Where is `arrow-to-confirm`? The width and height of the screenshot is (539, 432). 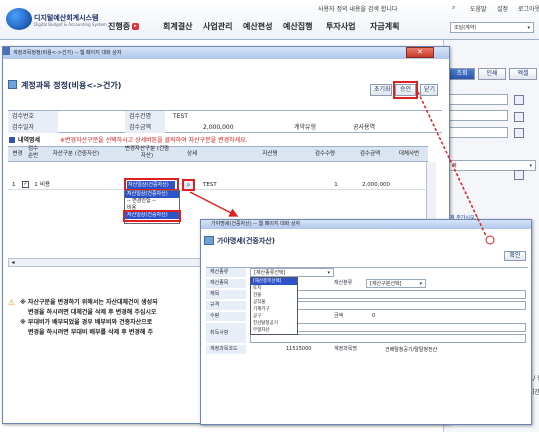 arrow-to-confirm is located at coordinates (452, 164).